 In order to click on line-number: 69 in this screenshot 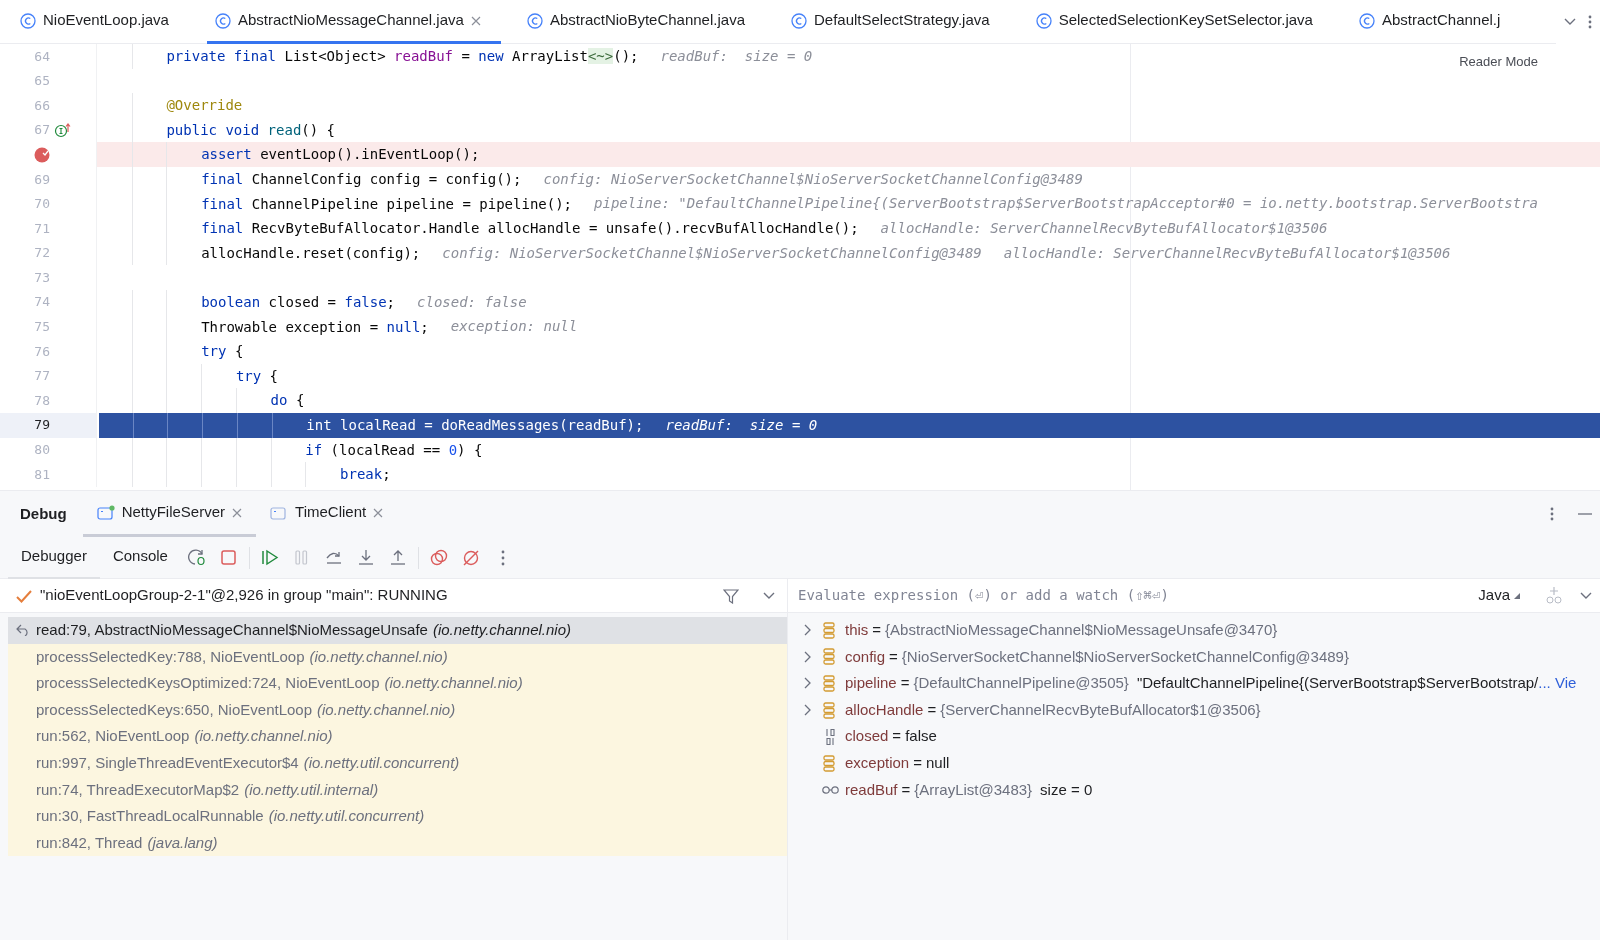, I will do `click(41, 179)`.